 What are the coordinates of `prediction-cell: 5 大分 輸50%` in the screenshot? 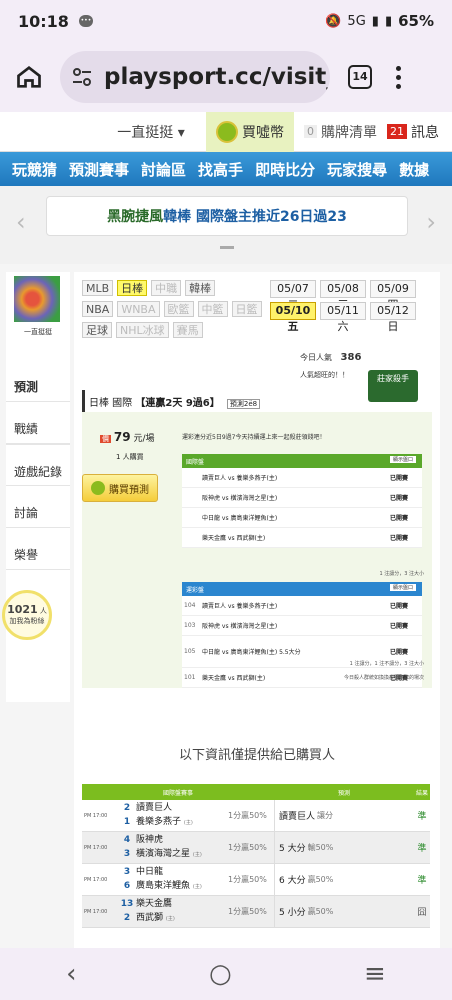 It's located at (344, 847).